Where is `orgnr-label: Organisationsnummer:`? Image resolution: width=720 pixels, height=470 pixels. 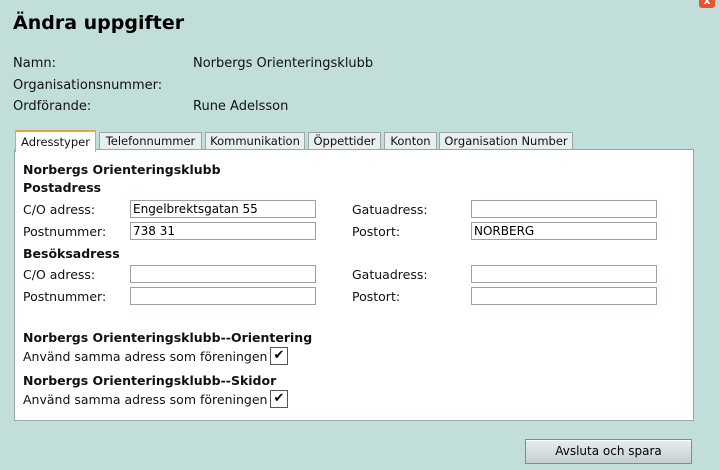
orgnr-label: Organisationsnummer: is located at coordinates (88, 85).